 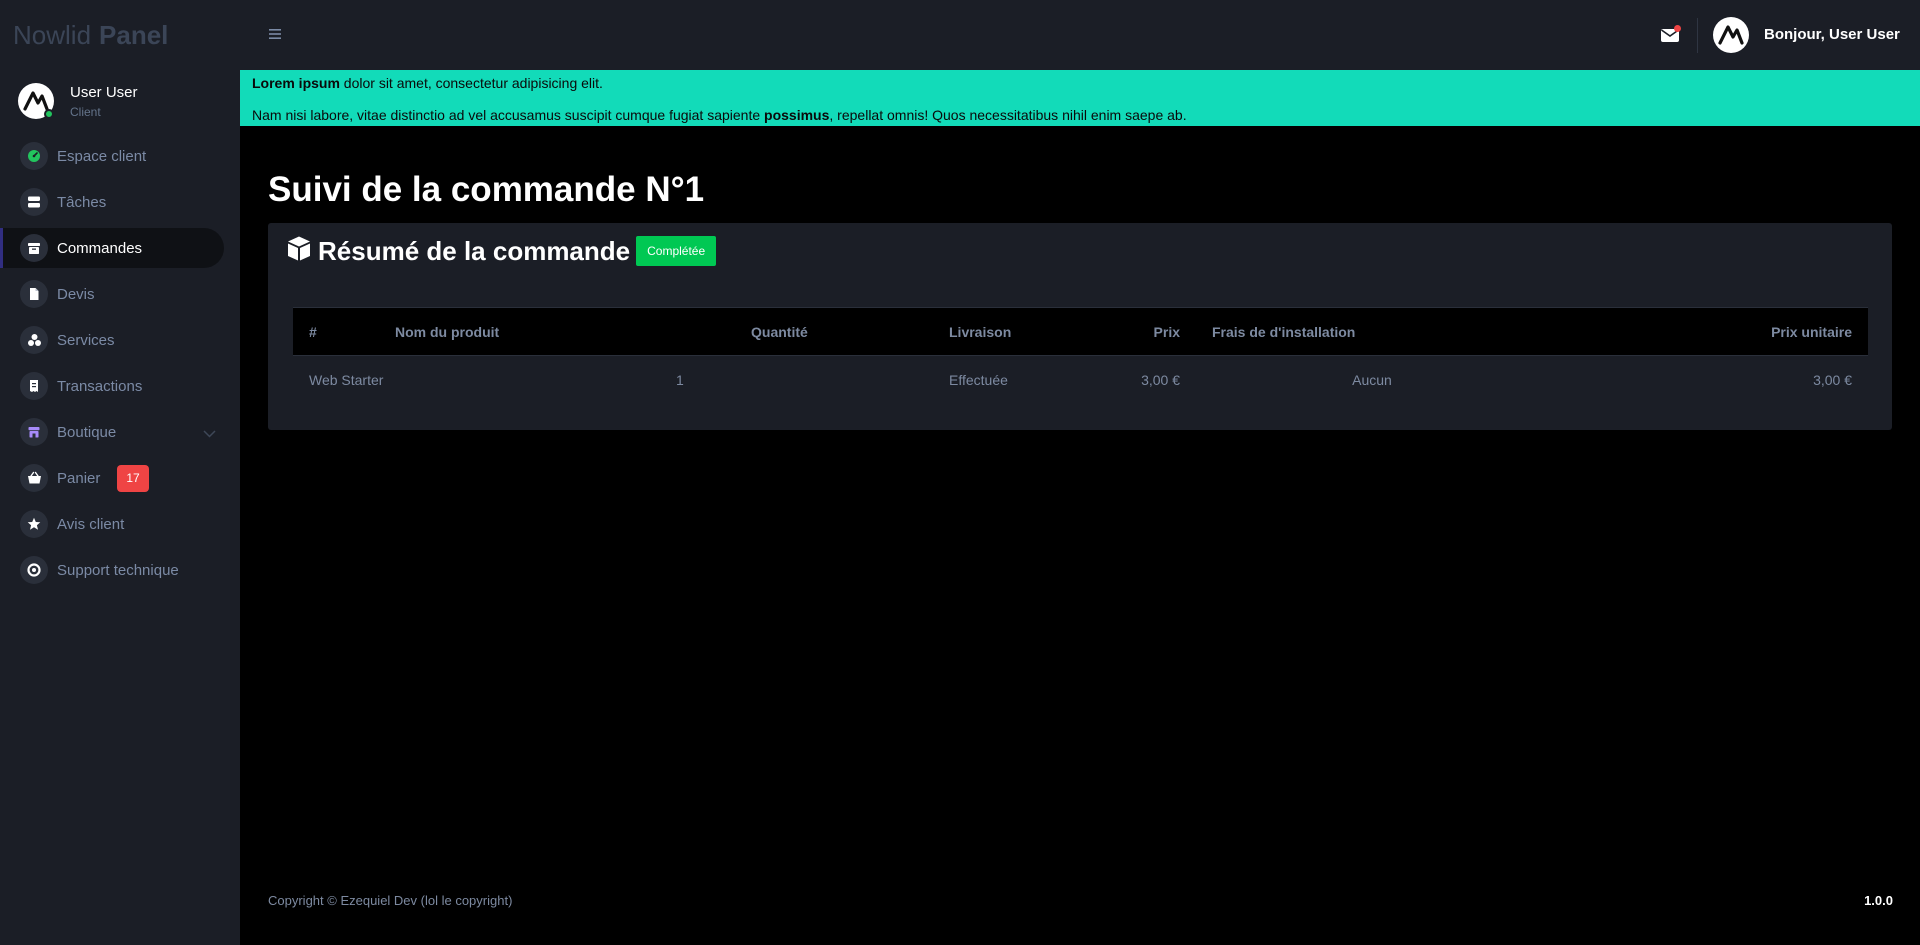 I want to click on topbar: Bonjour, User User, so click(x=1080, y=35).